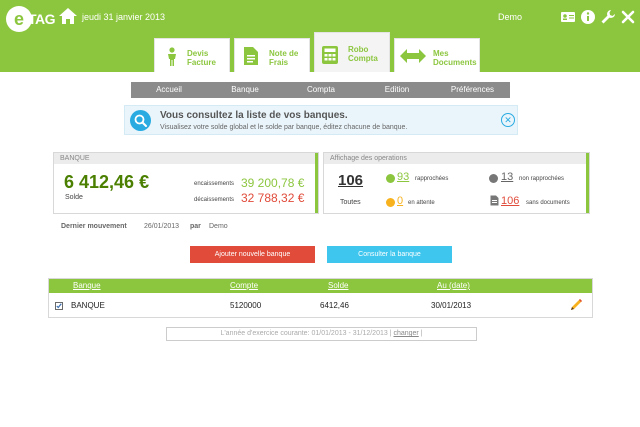  I want to click on operations-panel-header: Affichage des operations, so click(456, 158).